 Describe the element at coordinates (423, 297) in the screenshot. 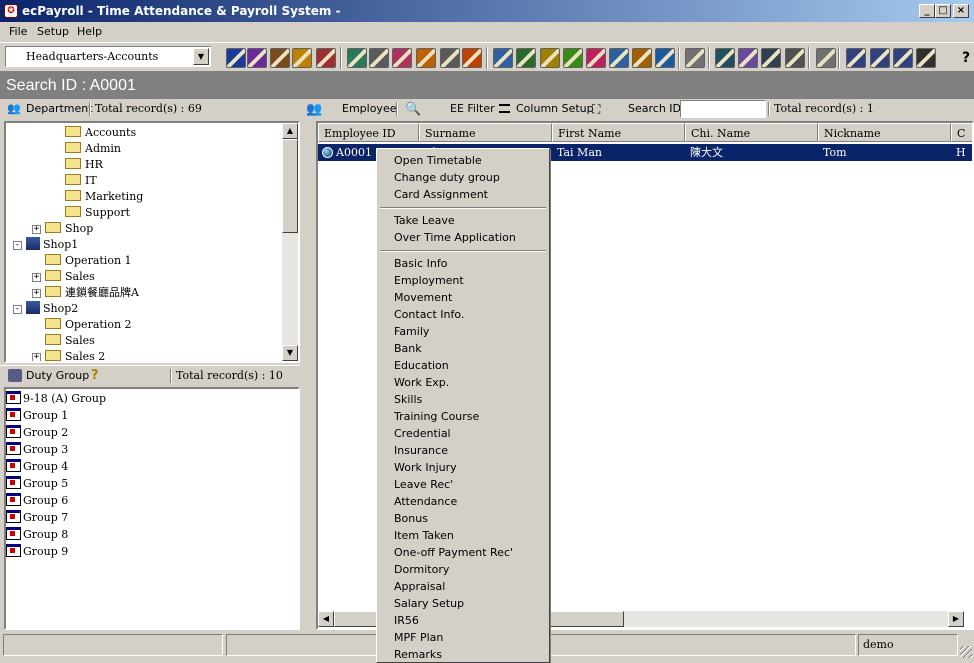

I see `context-menu-item: Movement` at that location.